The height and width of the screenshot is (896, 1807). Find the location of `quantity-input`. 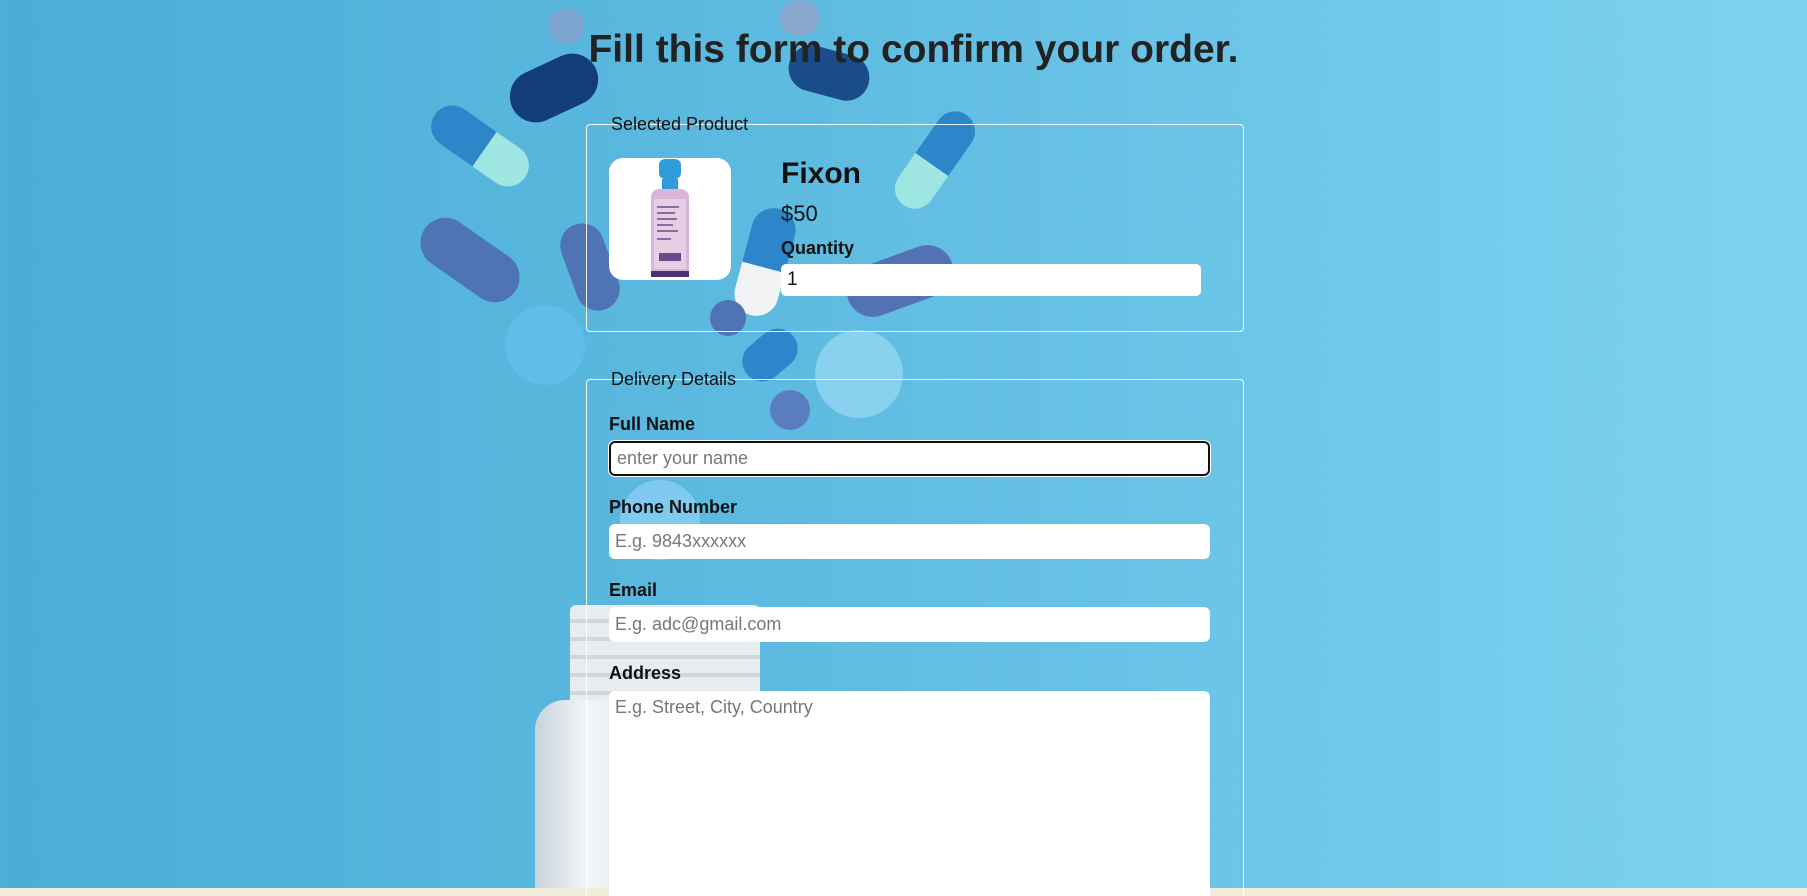

quantity-input is located at coordinates (991, 280).